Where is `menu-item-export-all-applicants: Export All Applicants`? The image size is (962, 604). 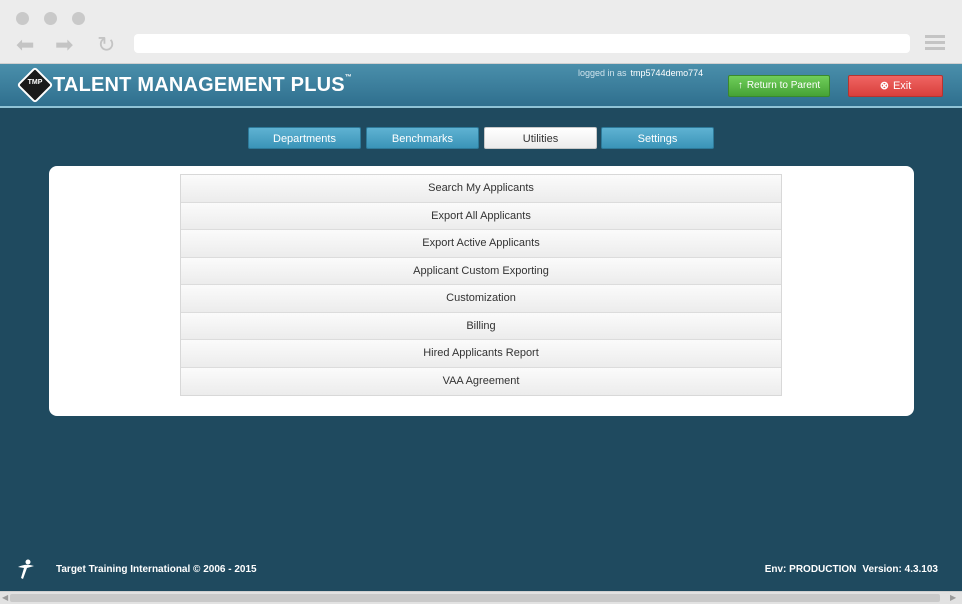 menu-item-export-all-applicants: Export All Applicants is located at coordinates (481, 216).